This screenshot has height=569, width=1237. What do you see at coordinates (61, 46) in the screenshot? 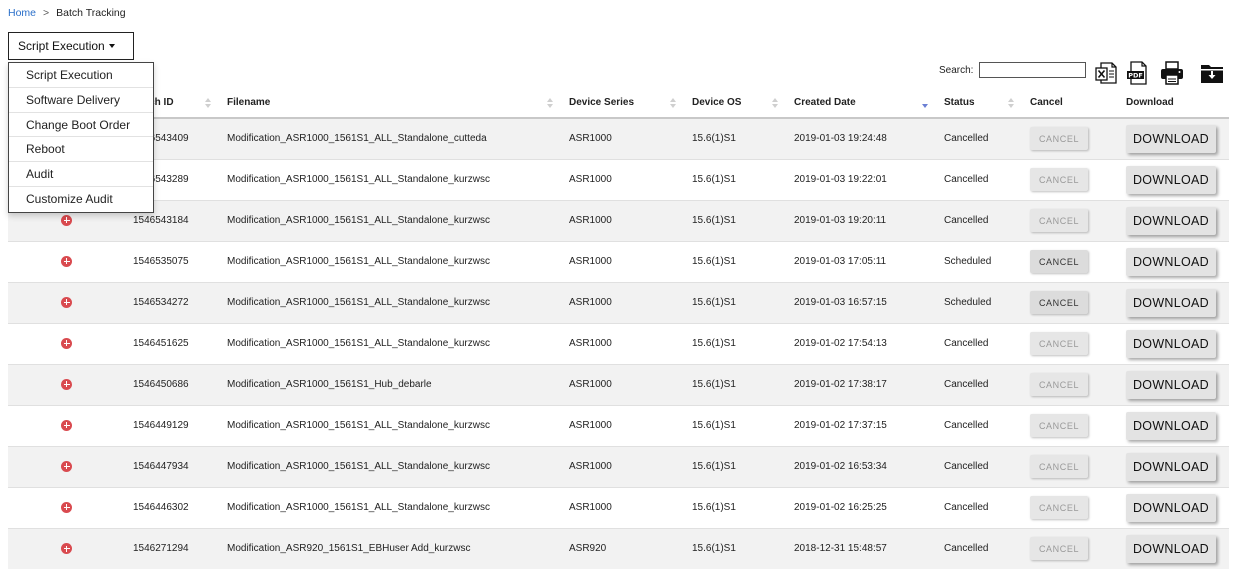
I see `dropdown-label: Script Execution` at bounding box center [61, 46].